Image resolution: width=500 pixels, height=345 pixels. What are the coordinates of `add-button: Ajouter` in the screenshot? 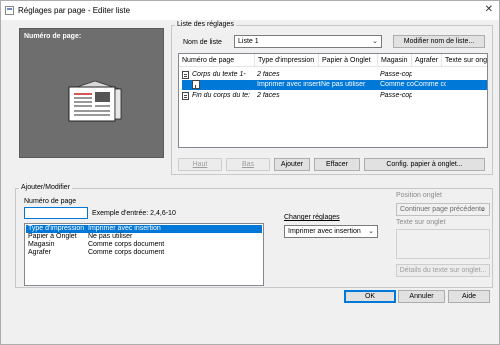 It's located at (292, 164).